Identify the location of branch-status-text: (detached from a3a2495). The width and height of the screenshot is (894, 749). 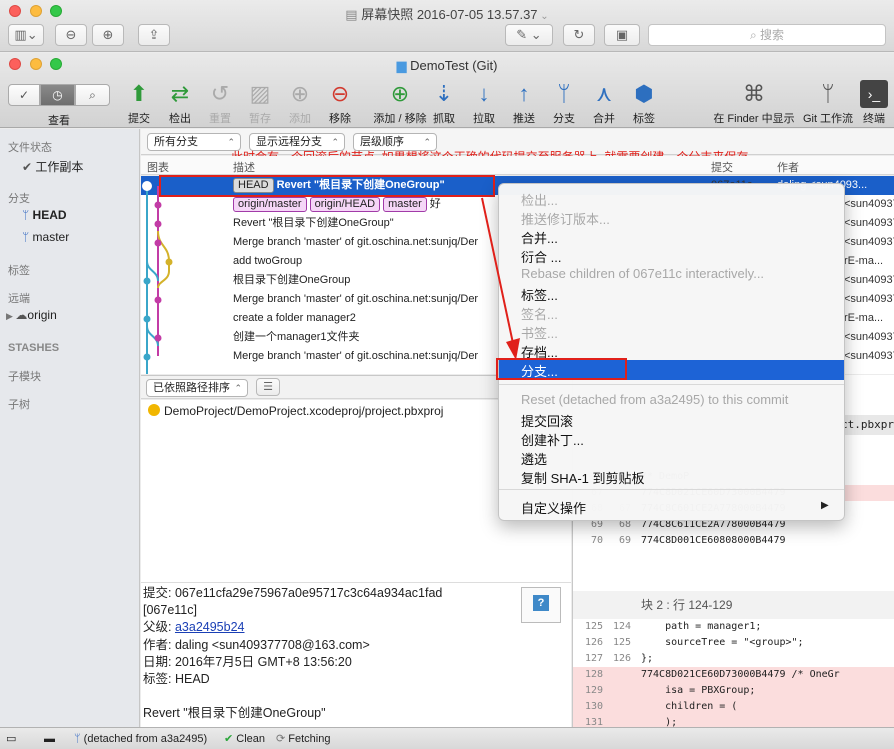
(145, 739).